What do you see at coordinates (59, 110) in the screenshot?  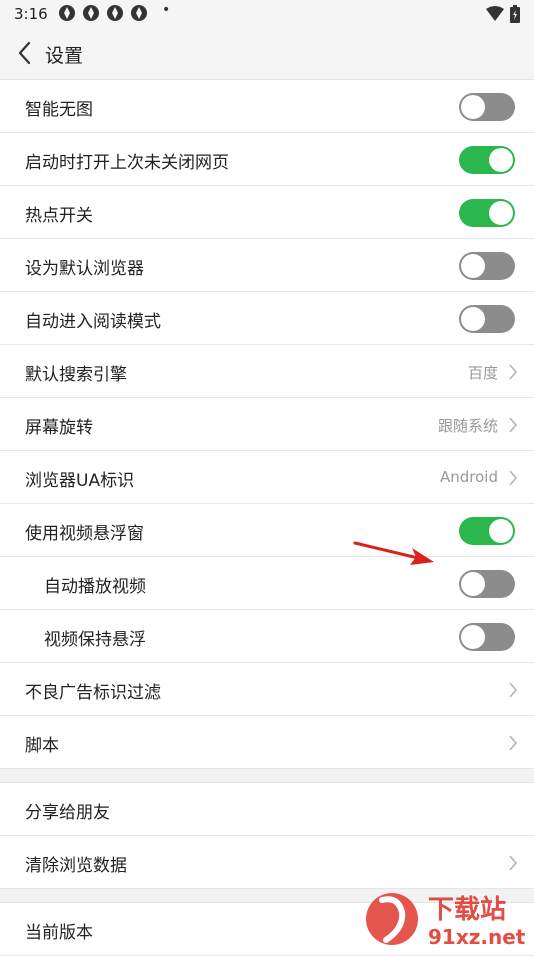 I see `setting-label: 智能无图` at bounding box center [59, 110].